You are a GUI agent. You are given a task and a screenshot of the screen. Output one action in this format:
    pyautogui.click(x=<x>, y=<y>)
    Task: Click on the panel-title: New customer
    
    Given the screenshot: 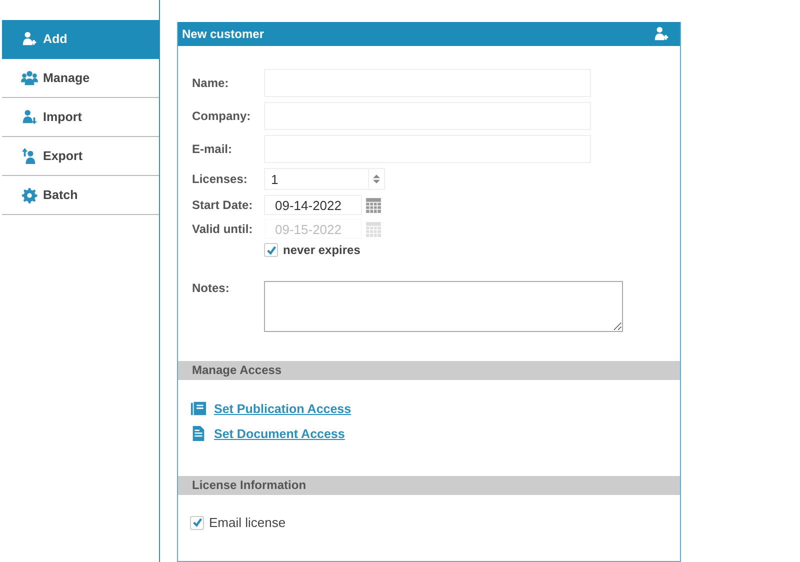 What is the action you would take?
    pyautogui.click(x=223, y=34)
    